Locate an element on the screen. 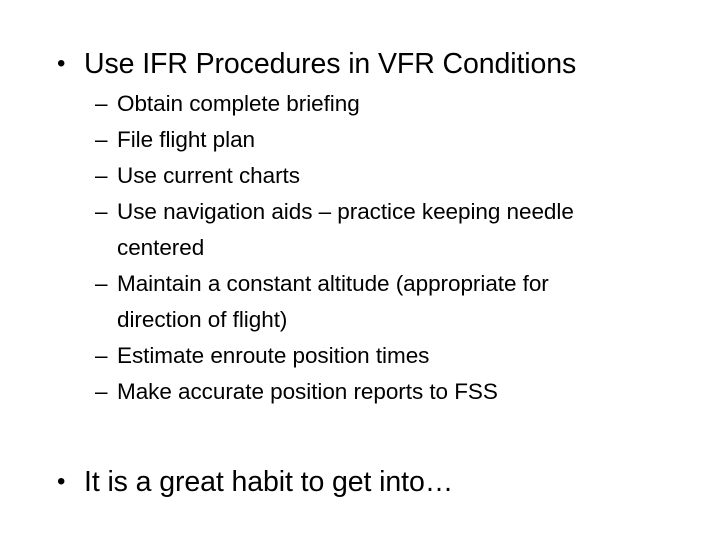 This screenshot has width=720, height=540. page-title: Use IFR Procedures in VFR Conditions is located at coordinates (330, 64).